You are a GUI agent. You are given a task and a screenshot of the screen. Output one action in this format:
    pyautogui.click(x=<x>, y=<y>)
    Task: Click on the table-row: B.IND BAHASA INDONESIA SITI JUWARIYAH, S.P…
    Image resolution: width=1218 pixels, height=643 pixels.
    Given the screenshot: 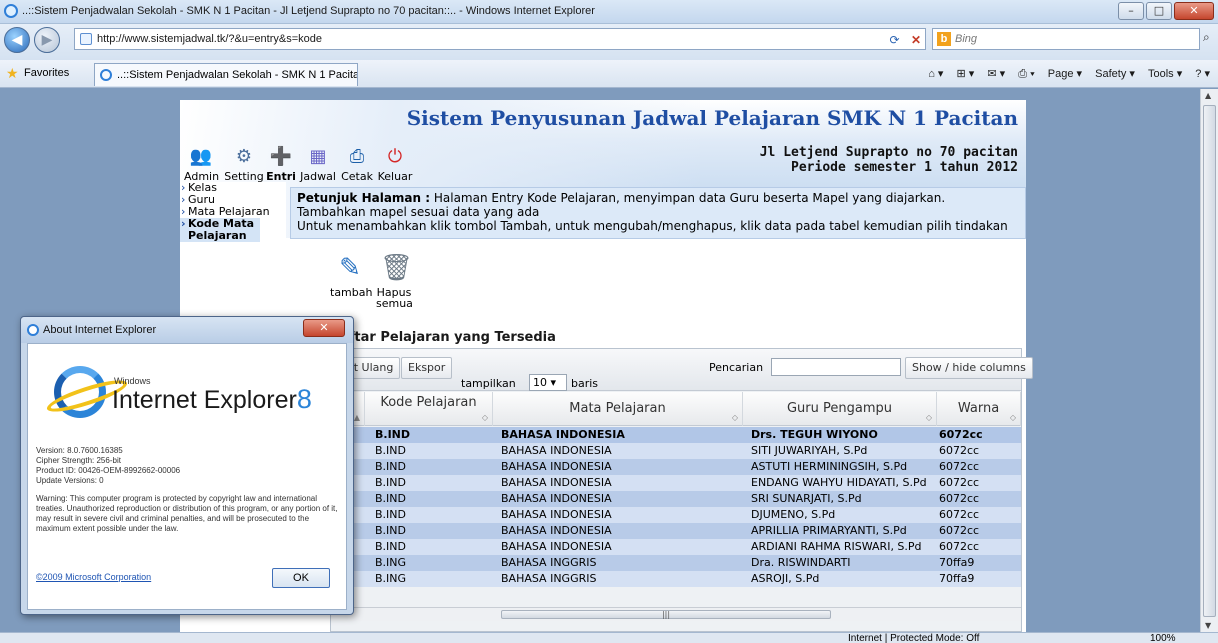 What is the action you would take?
    pyautogui.click(x=676, y=451)
    